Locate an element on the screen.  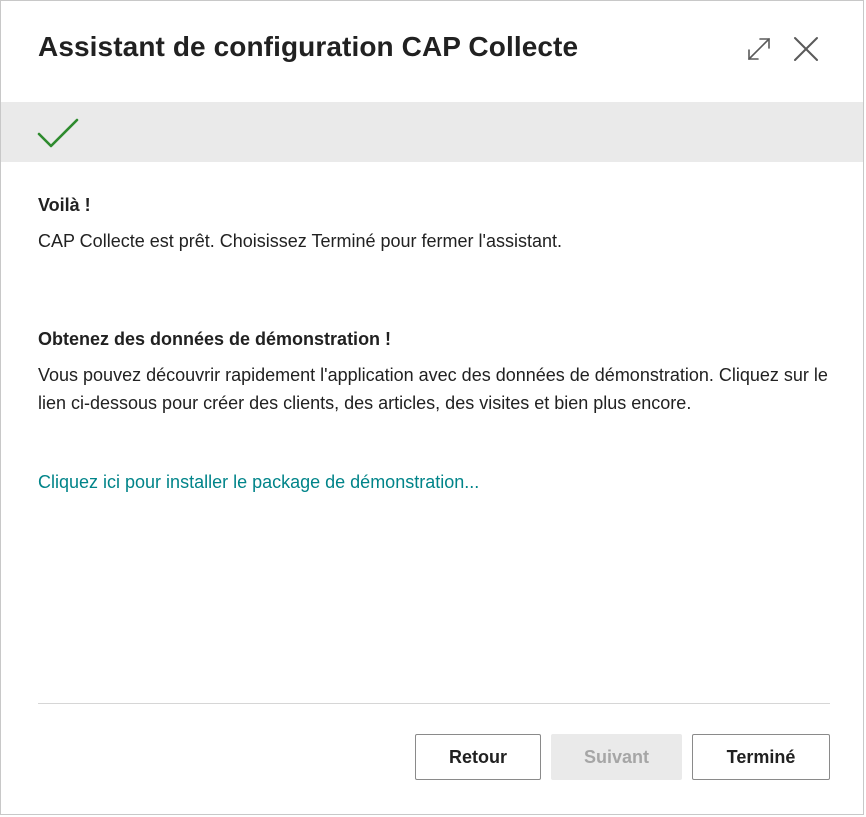
expand-button is located at coordinates (759, 49).